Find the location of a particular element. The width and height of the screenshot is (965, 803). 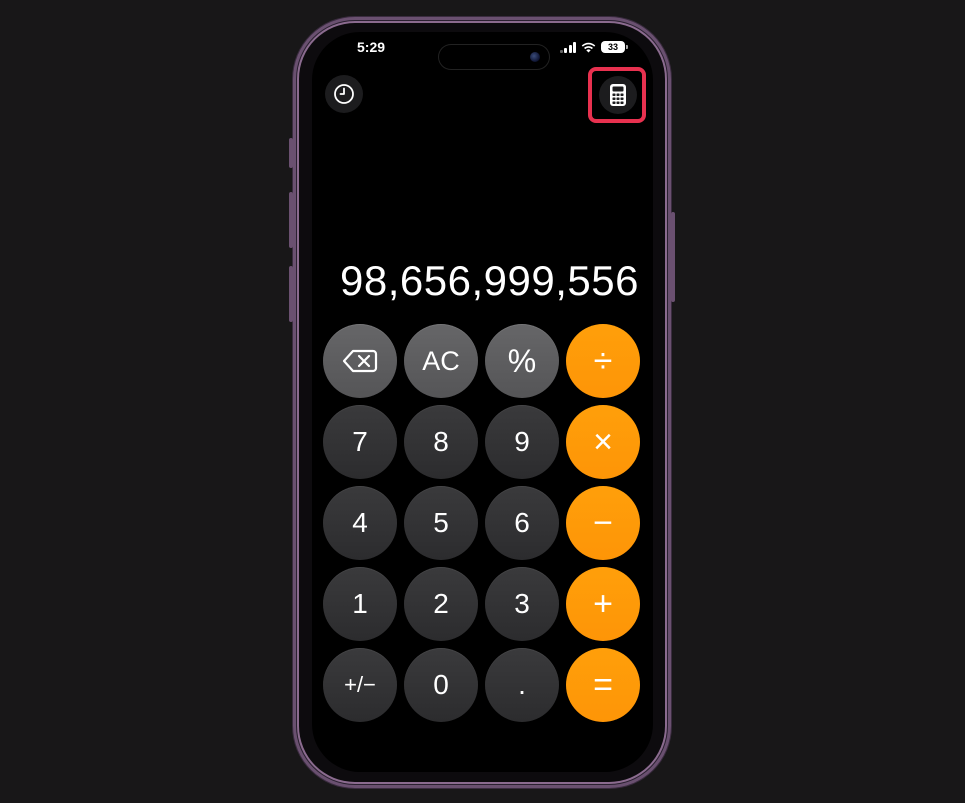

plus-button: + is located at coordinates (603, 604).